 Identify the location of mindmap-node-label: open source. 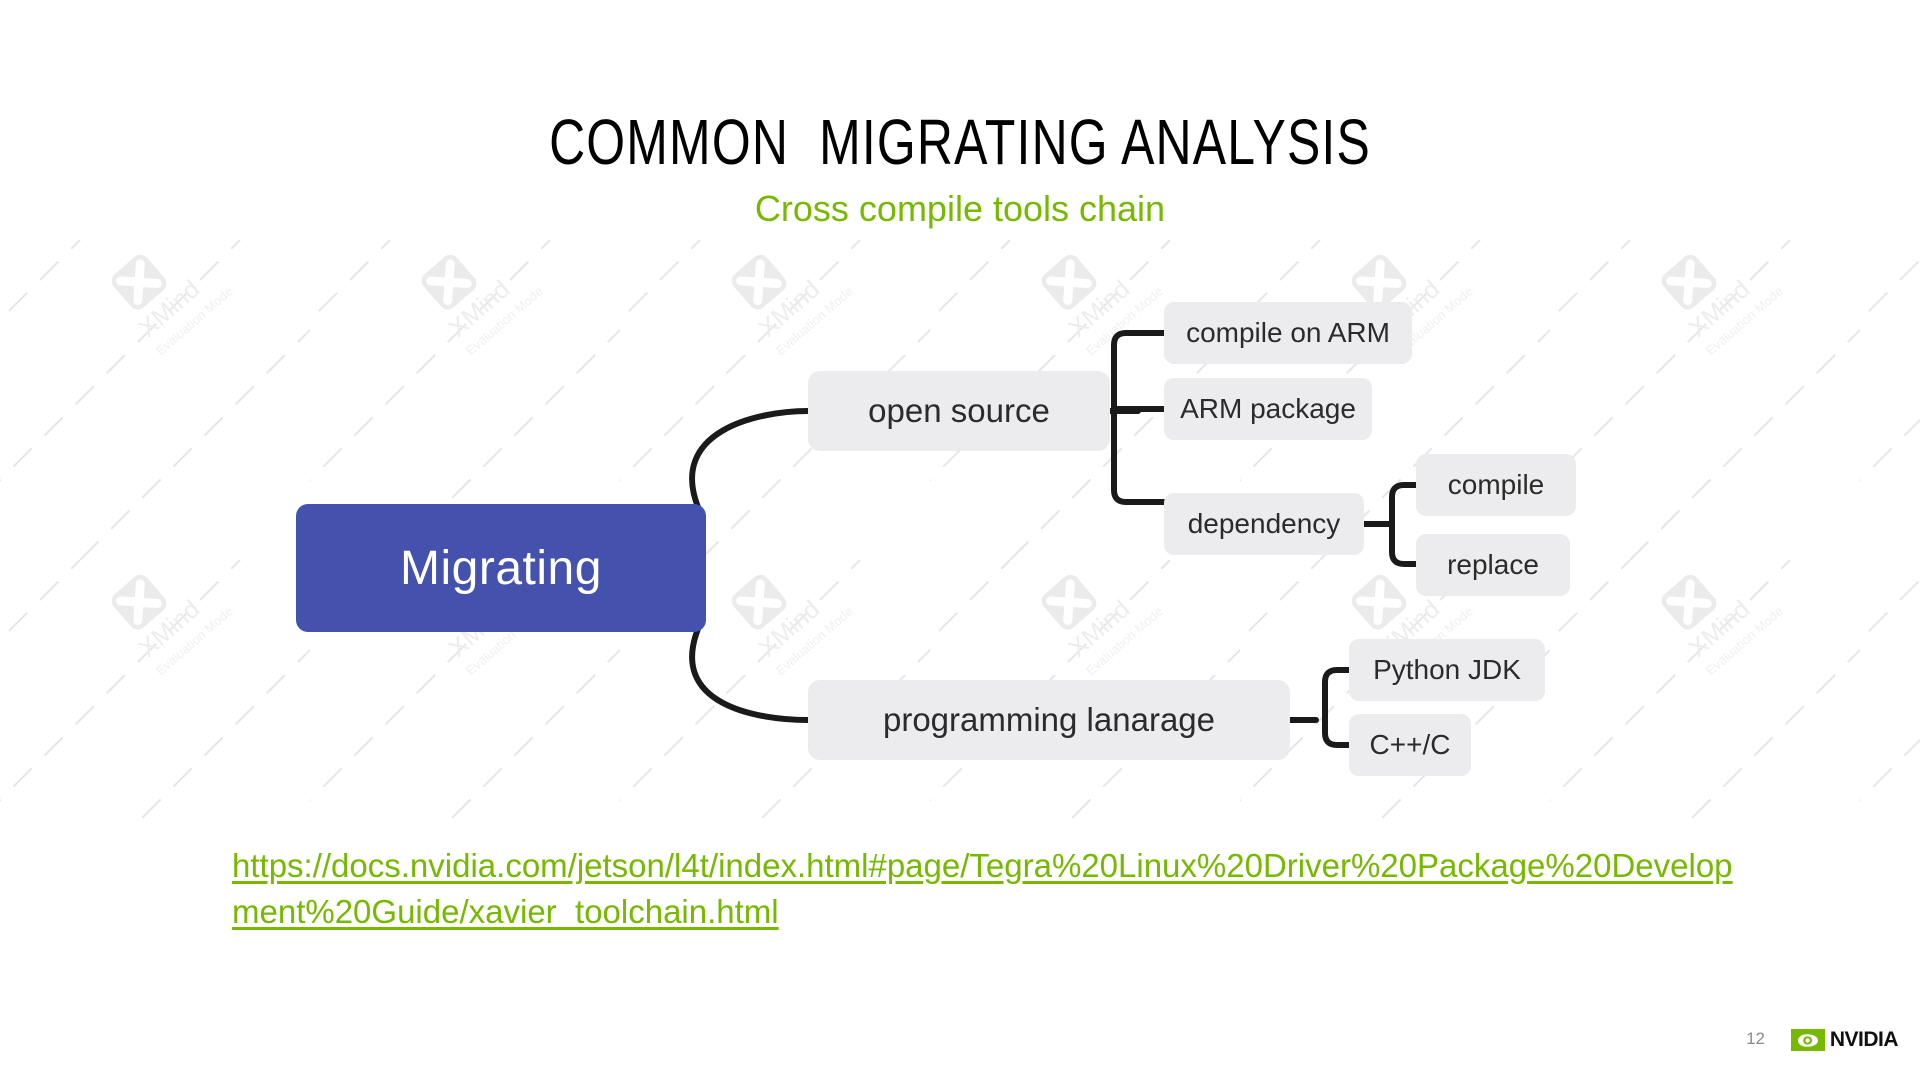
(959, 410).